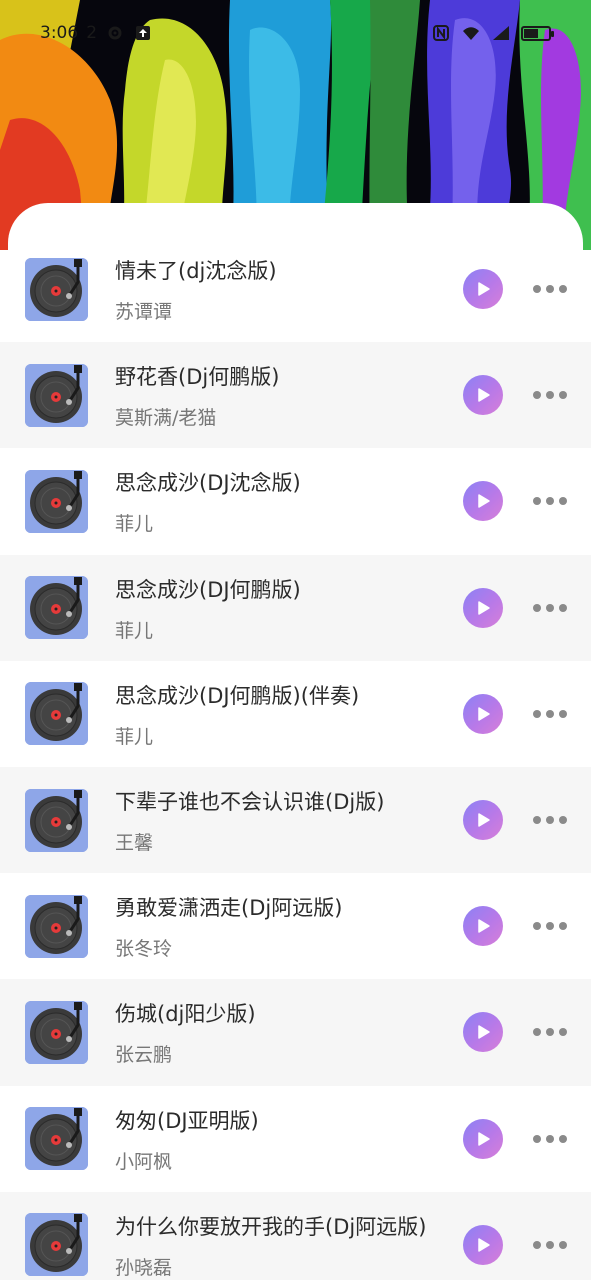 Image resolution: width=591 pixels, height=1280 pixels. I want to click on status-extra: 2, so click(92, 33).